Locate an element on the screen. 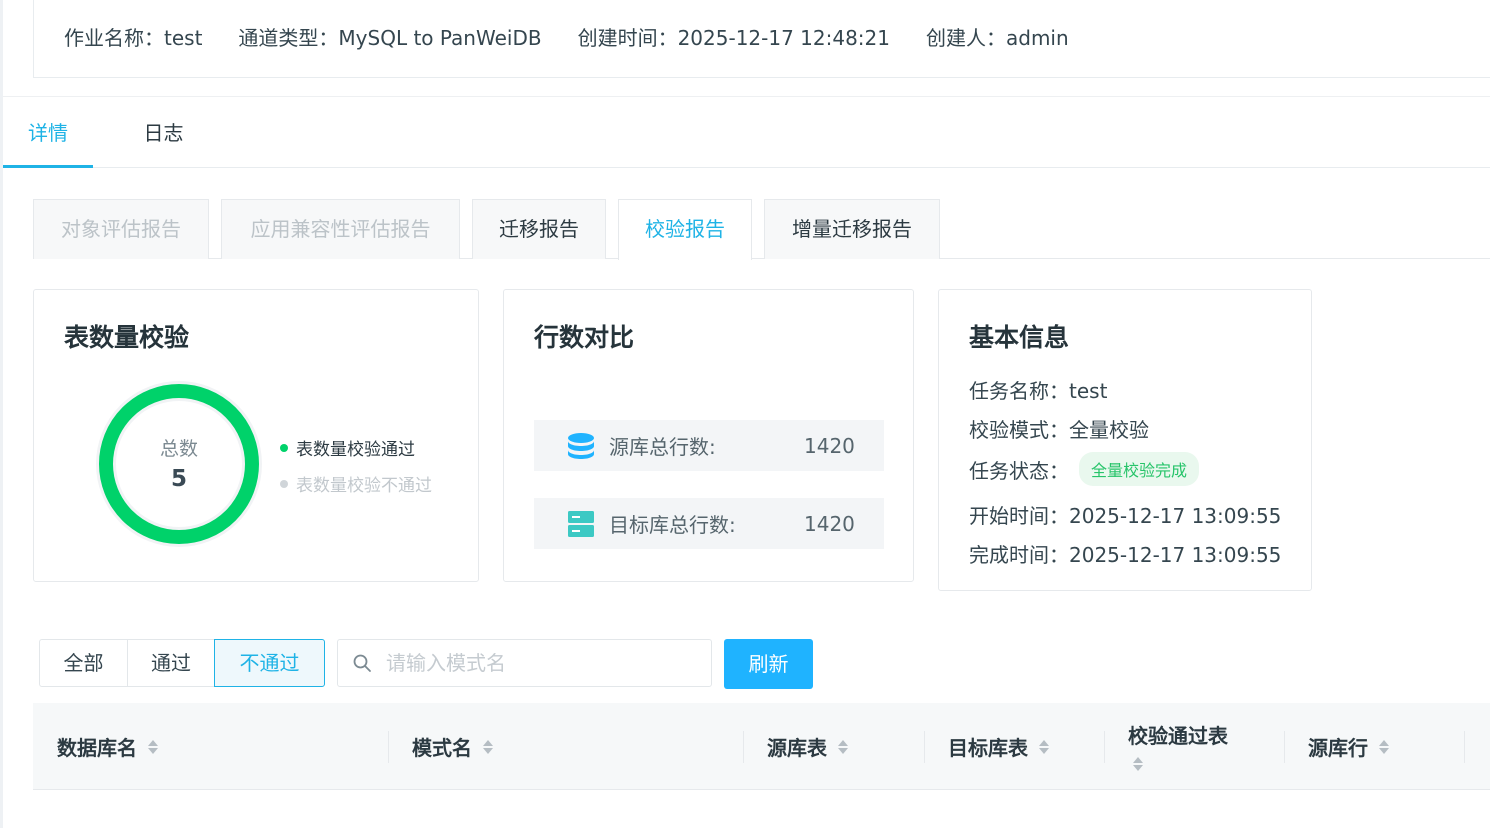 This screenshot has height=828, width=1490. th-target-tables-label: 目标库表 is located at coordinates (988, 748).